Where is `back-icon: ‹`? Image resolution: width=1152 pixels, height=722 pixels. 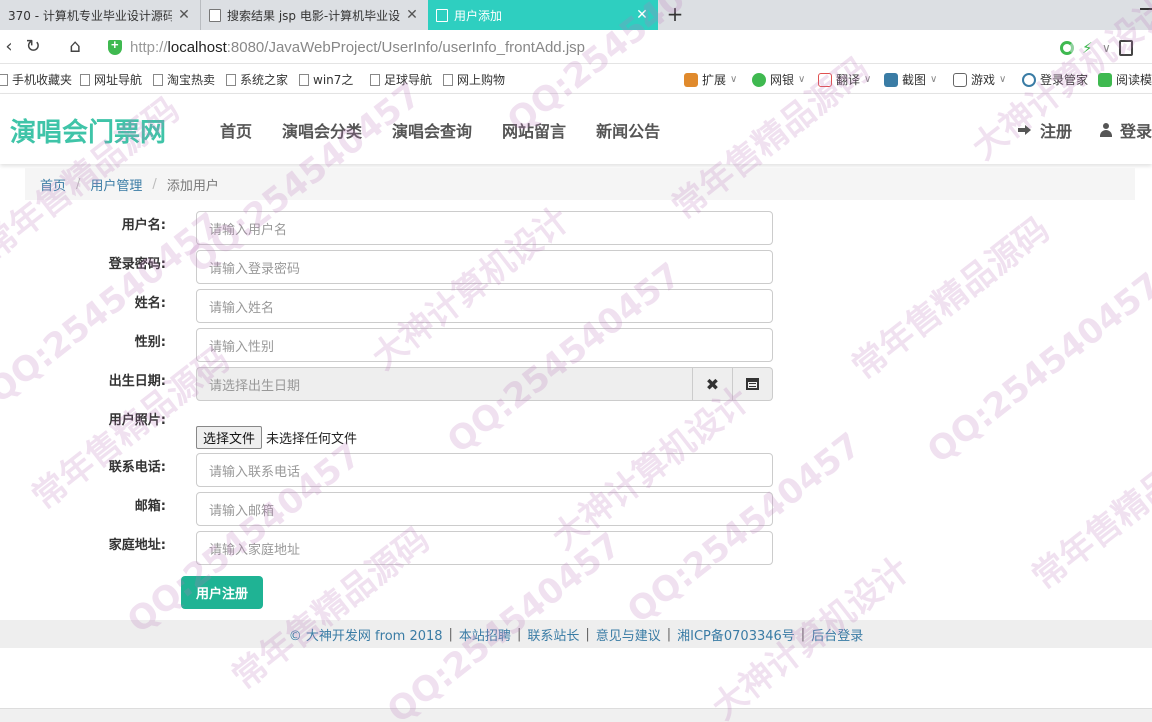
back-icon: ‹ is located at coordinates (10, 47).